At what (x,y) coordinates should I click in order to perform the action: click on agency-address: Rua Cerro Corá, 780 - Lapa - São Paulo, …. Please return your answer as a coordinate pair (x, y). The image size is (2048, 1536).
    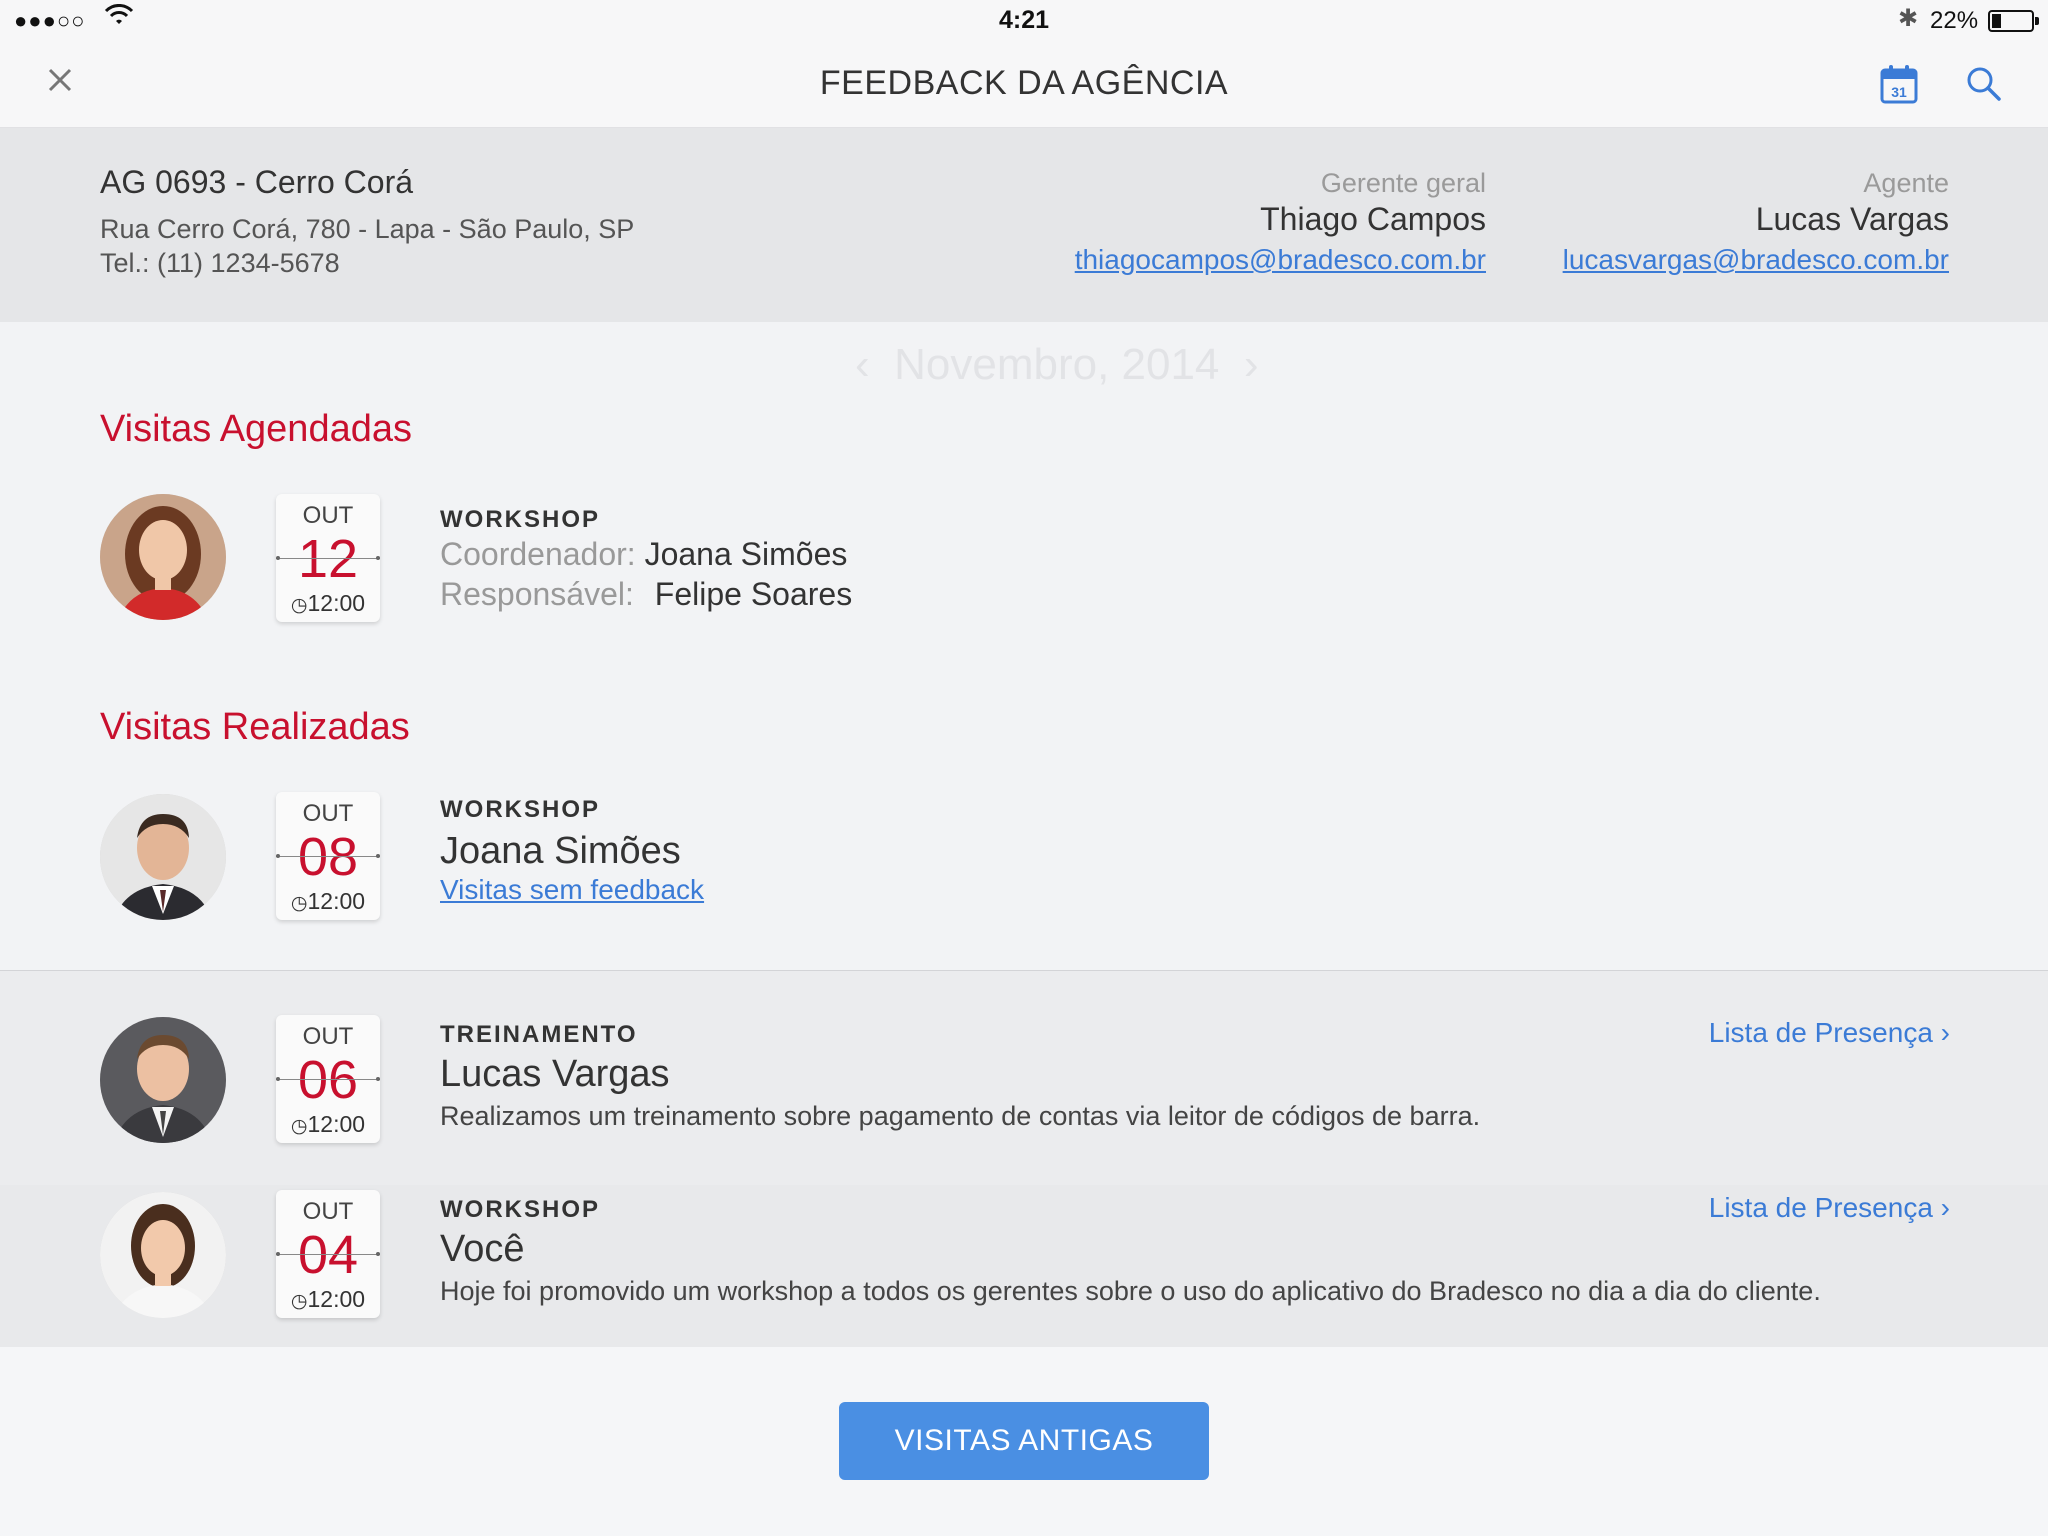
    Looking at the image, I should click on (367, 229).